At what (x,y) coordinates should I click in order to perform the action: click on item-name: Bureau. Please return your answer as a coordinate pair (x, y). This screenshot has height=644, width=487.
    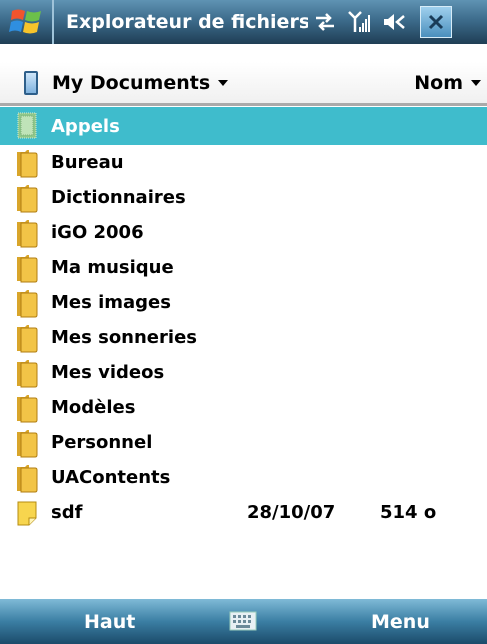
    Looking at the image, I should click on (87, 162).